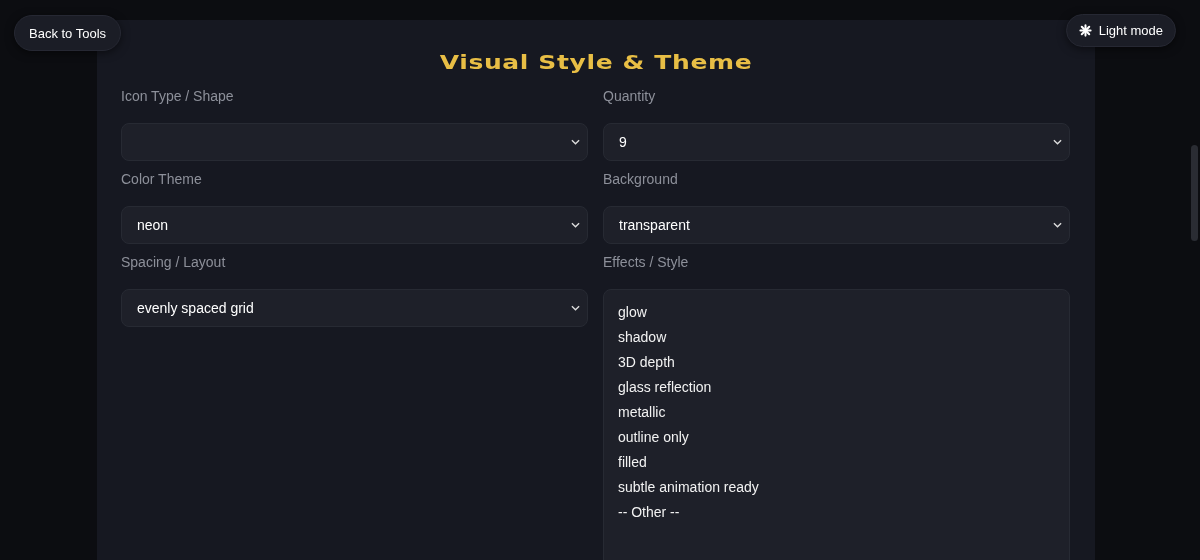  I want to click on dropdown: evenly spaced grid, so click(354, 308).